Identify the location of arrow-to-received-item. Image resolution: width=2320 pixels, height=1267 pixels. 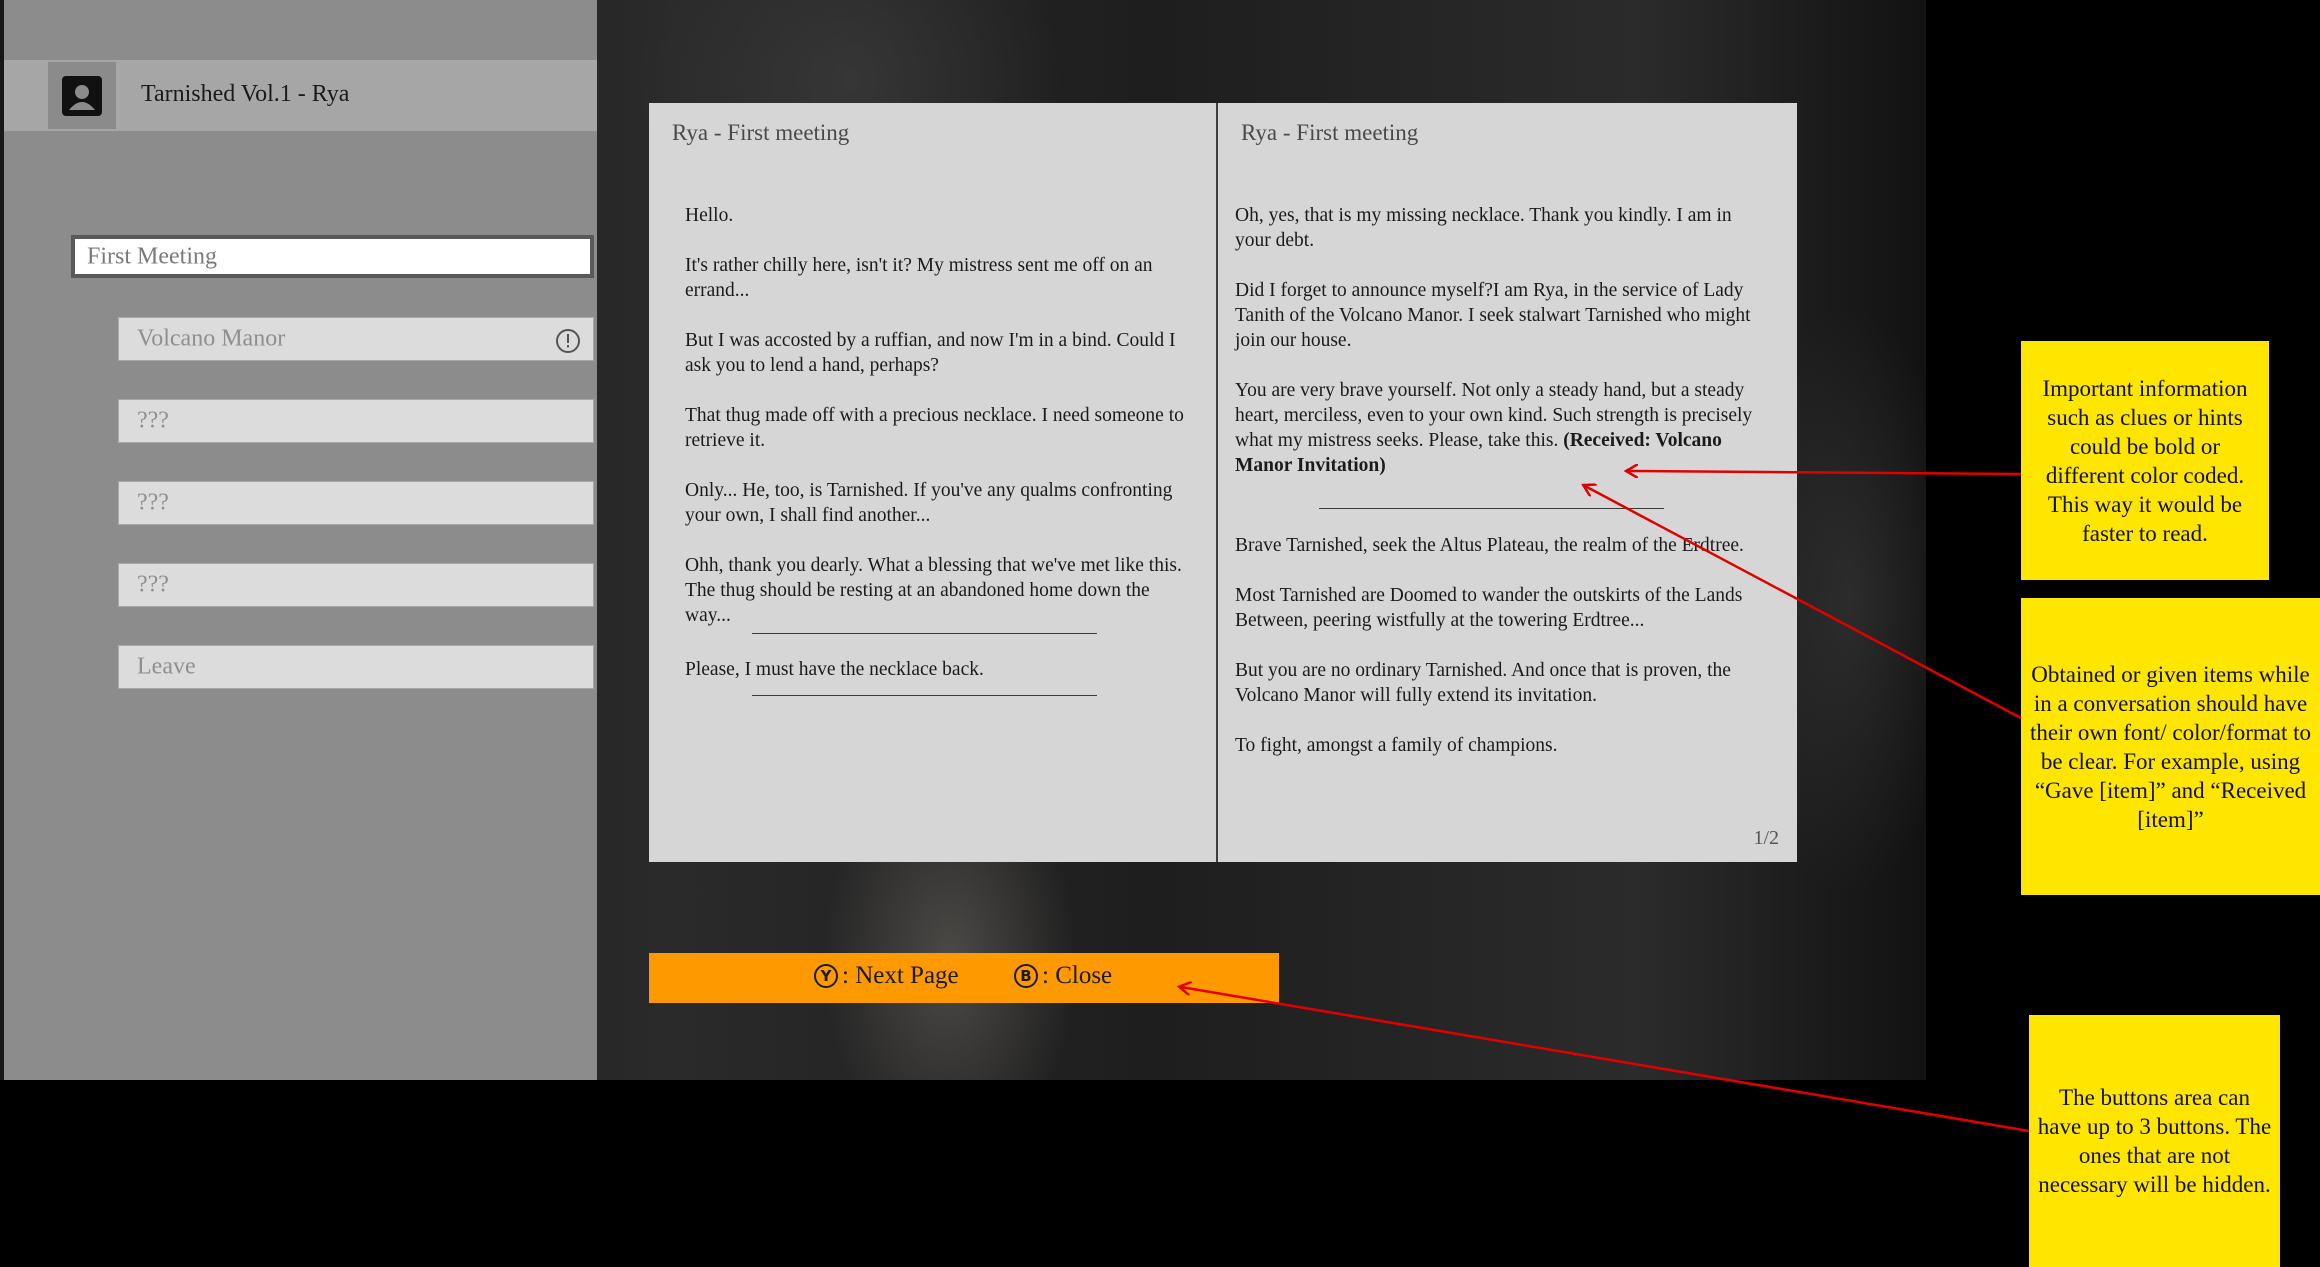
(1803, 603).